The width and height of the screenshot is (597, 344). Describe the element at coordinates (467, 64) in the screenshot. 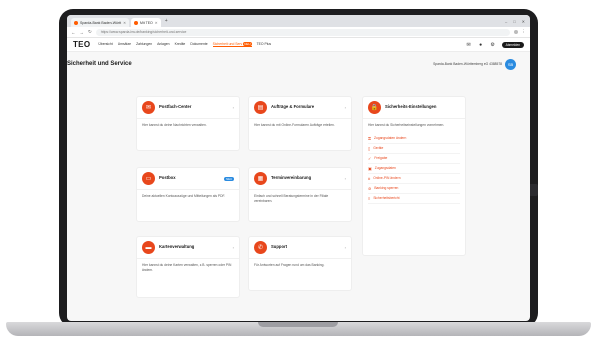

I see `account-label: Sparda-Bank Baden-Württemberg eG 4388578` at that location.